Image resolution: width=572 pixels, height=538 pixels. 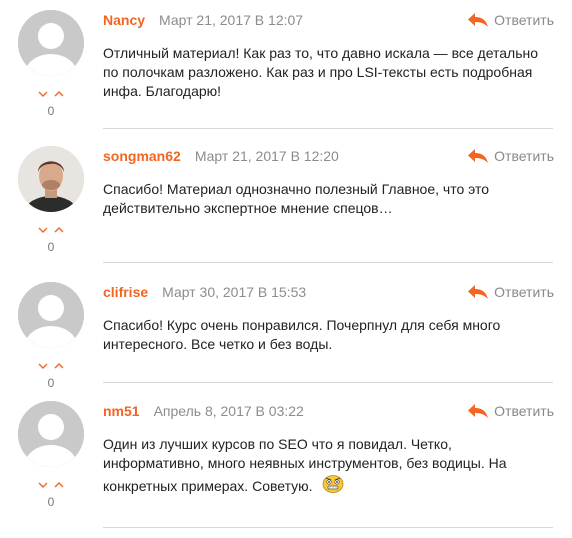 What do you see at coordinates (125, 292) in the screenshot?
I see `comment-author: clifrise` at bounding box center [125, 292].